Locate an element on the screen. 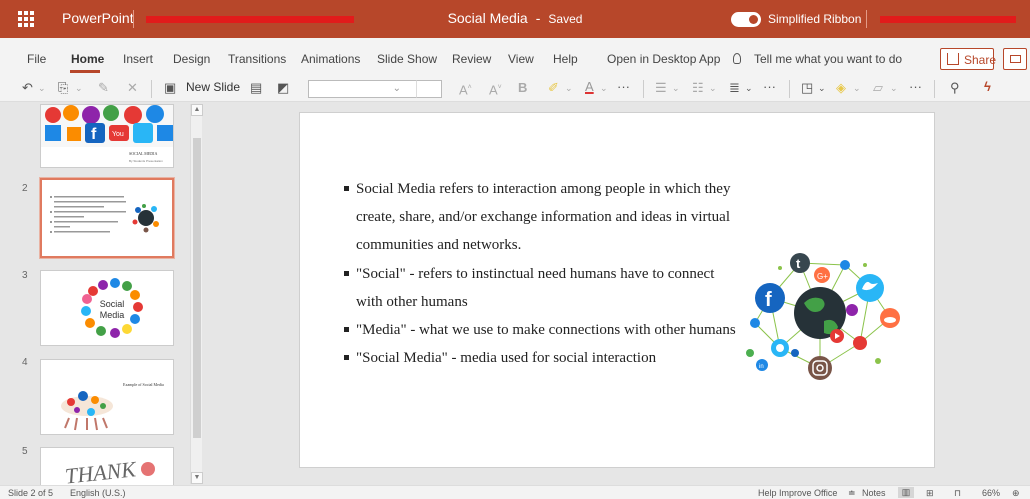 This screenshot has width=1030, height=499. active-tab-indicator is located at coordinates (85, 71).